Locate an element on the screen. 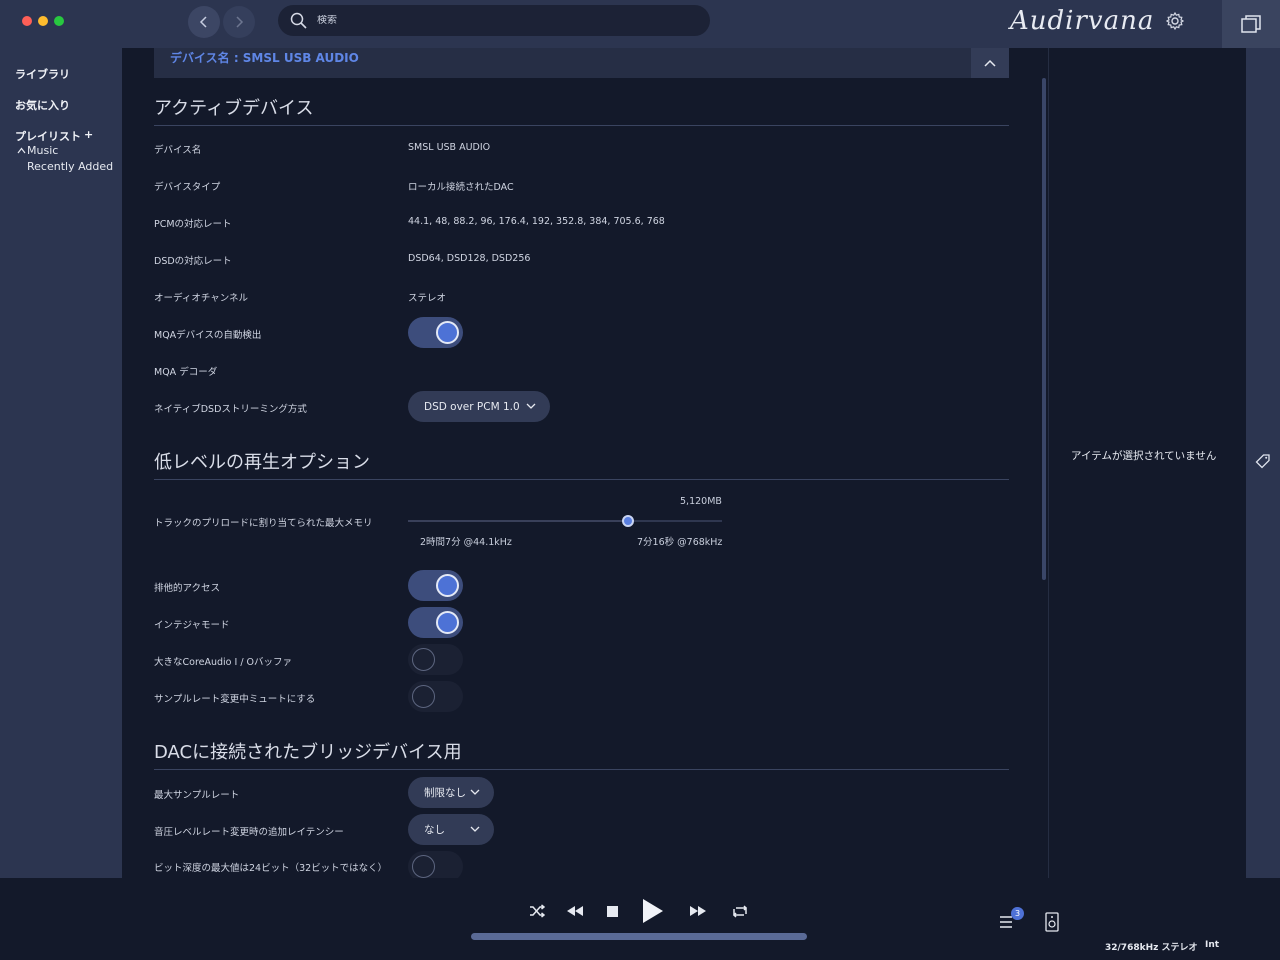 The height and width of the screenshot is (960, 1280). player-bar: 3 32/768kHz ステレオ Int is located at coordinates (640, 919).